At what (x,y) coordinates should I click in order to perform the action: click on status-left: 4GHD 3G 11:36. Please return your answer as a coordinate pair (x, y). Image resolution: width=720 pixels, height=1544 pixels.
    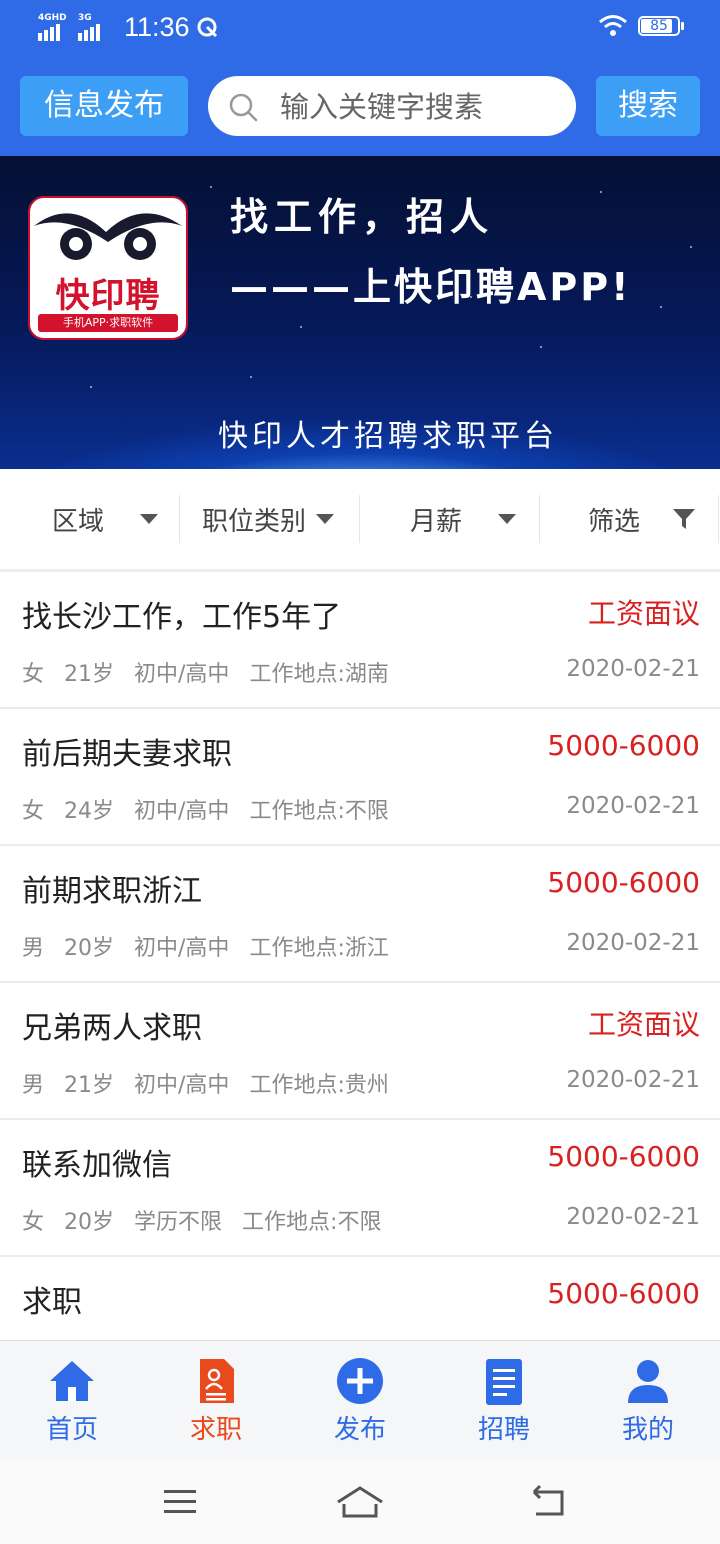
    Looking at the image, I should click on (129, 27).